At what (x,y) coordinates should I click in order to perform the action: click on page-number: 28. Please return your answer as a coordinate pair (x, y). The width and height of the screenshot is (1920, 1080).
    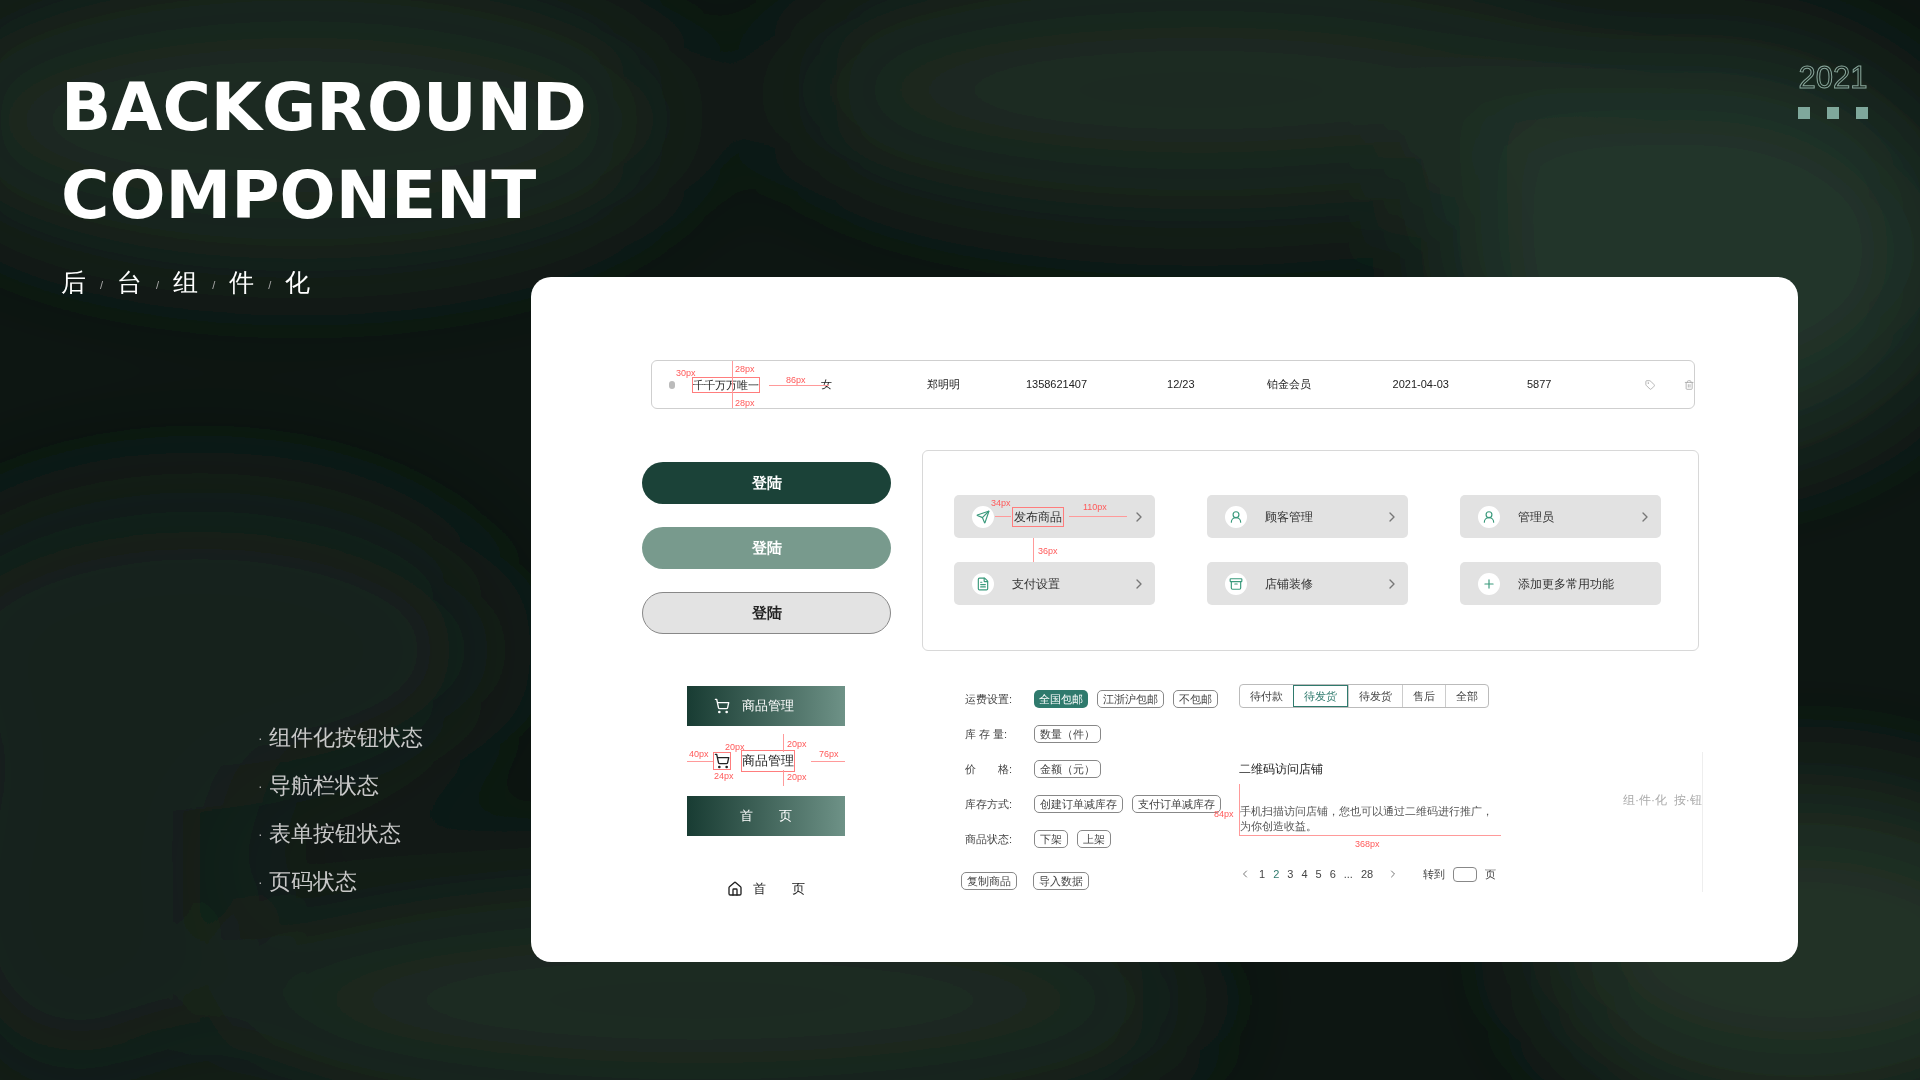
    Looking at the image, I should click on (1367, 874).